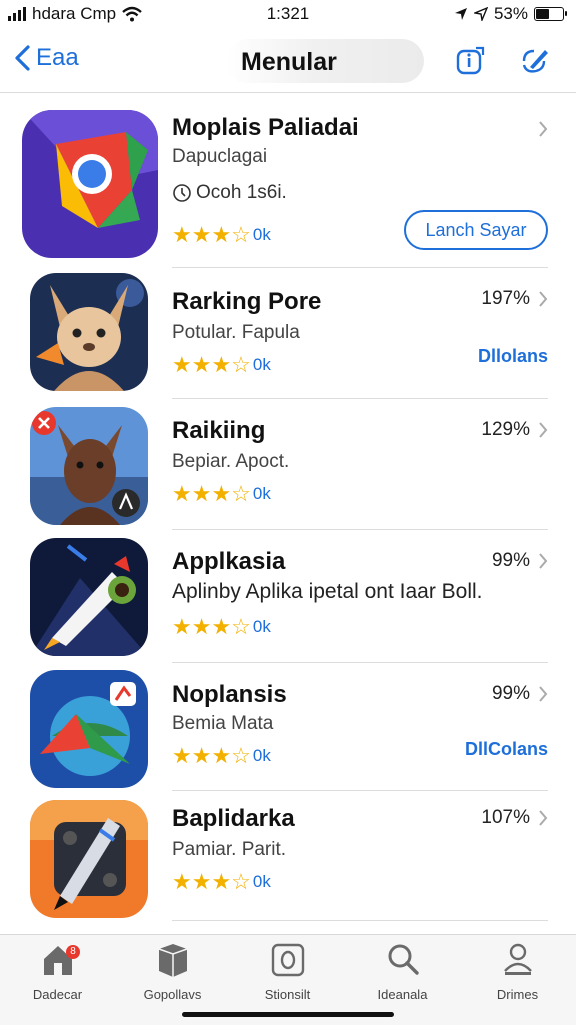 Image resolution: width=576 pixels, height=1025 pixels. Describe the element at coordinates (505, 429) in the screenshot. I see `app-percent: 129%` at that location.